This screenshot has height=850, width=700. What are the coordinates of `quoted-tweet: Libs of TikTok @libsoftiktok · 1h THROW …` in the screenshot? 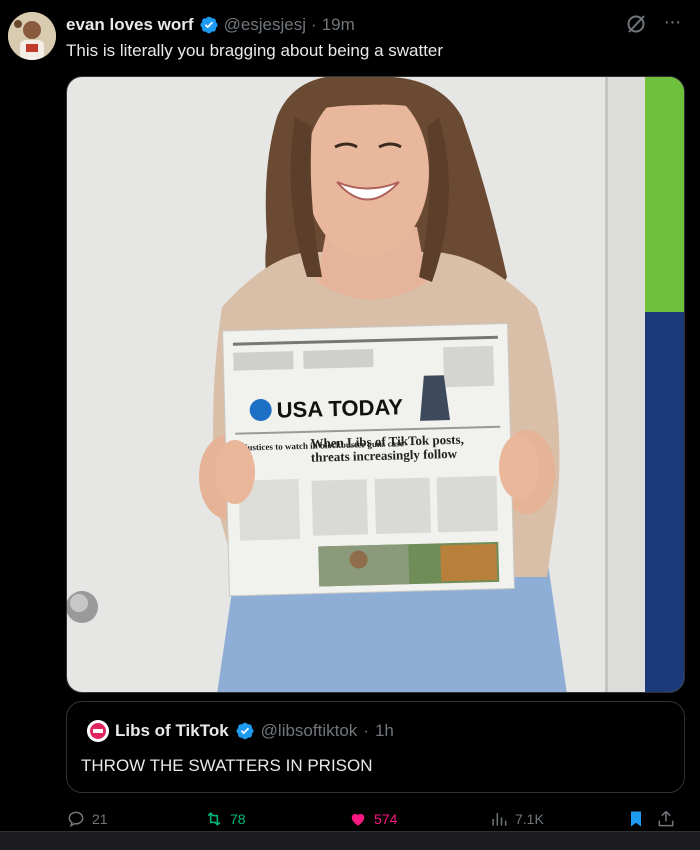 It's located at (375, 747).